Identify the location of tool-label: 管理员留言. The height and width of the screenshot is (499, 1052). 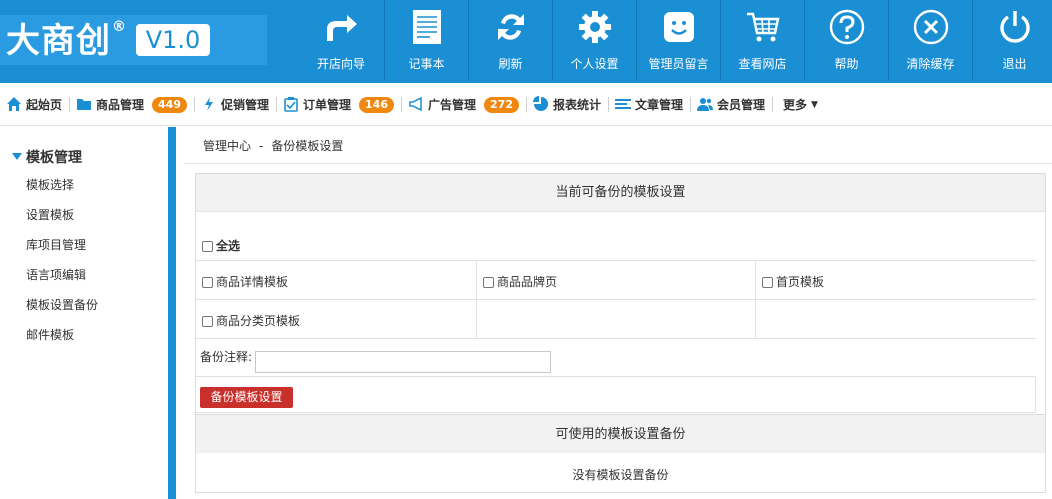
(678, 64).